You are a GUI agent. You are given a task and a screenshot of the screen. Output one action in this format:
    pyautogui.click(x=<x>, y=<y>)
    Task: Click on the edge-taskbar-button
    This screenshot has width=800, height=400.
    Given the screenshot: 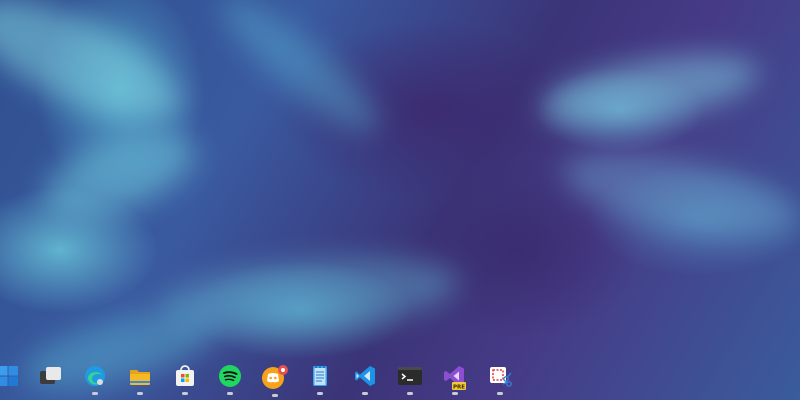 What is the action you would take?
    pyautogui.click(x=95, y=381)
    